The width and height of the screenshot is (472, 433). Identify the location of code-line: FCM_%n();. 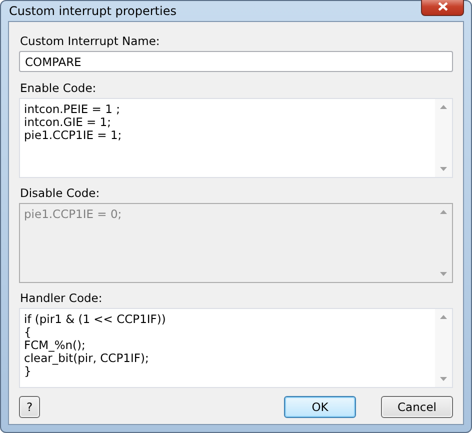
(55, 345).